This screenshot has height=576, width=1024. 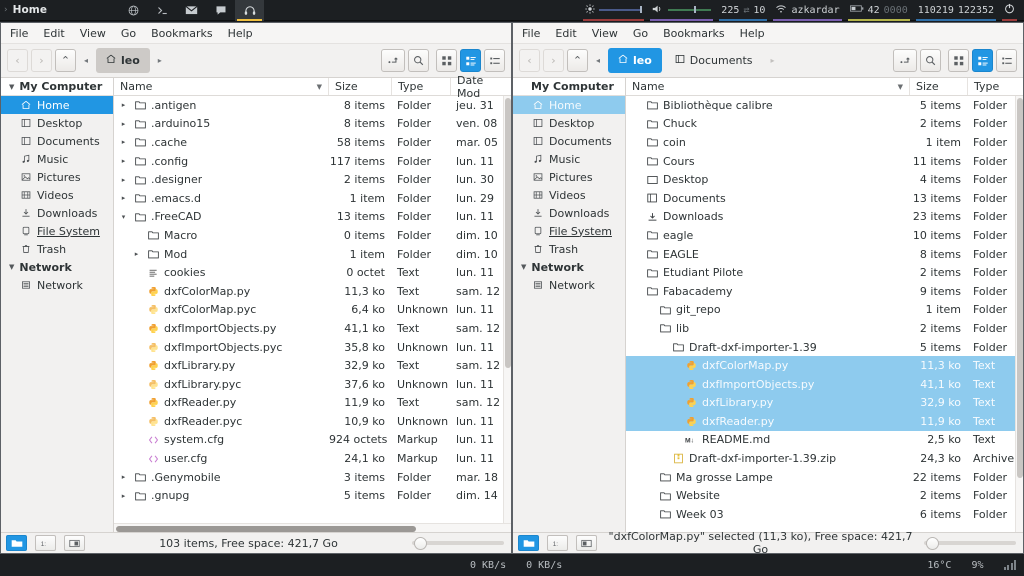 What do you see at coordinates (360, 86) in the screenshot?
I see `column-header-size: Size` at bounding box center [360, 86].